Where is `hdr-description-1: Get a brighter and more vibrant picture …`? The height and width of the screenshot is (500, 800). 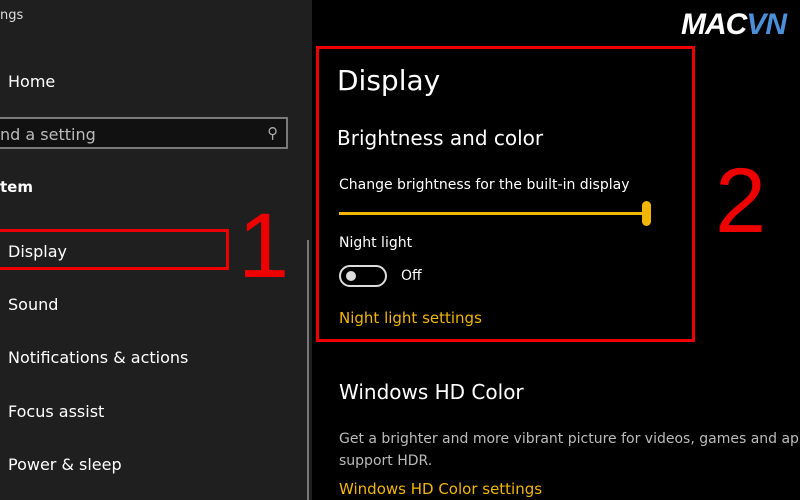 hdr-description-1: Get a brighter and more vibrant picture … is located at coordinates (569, 439).